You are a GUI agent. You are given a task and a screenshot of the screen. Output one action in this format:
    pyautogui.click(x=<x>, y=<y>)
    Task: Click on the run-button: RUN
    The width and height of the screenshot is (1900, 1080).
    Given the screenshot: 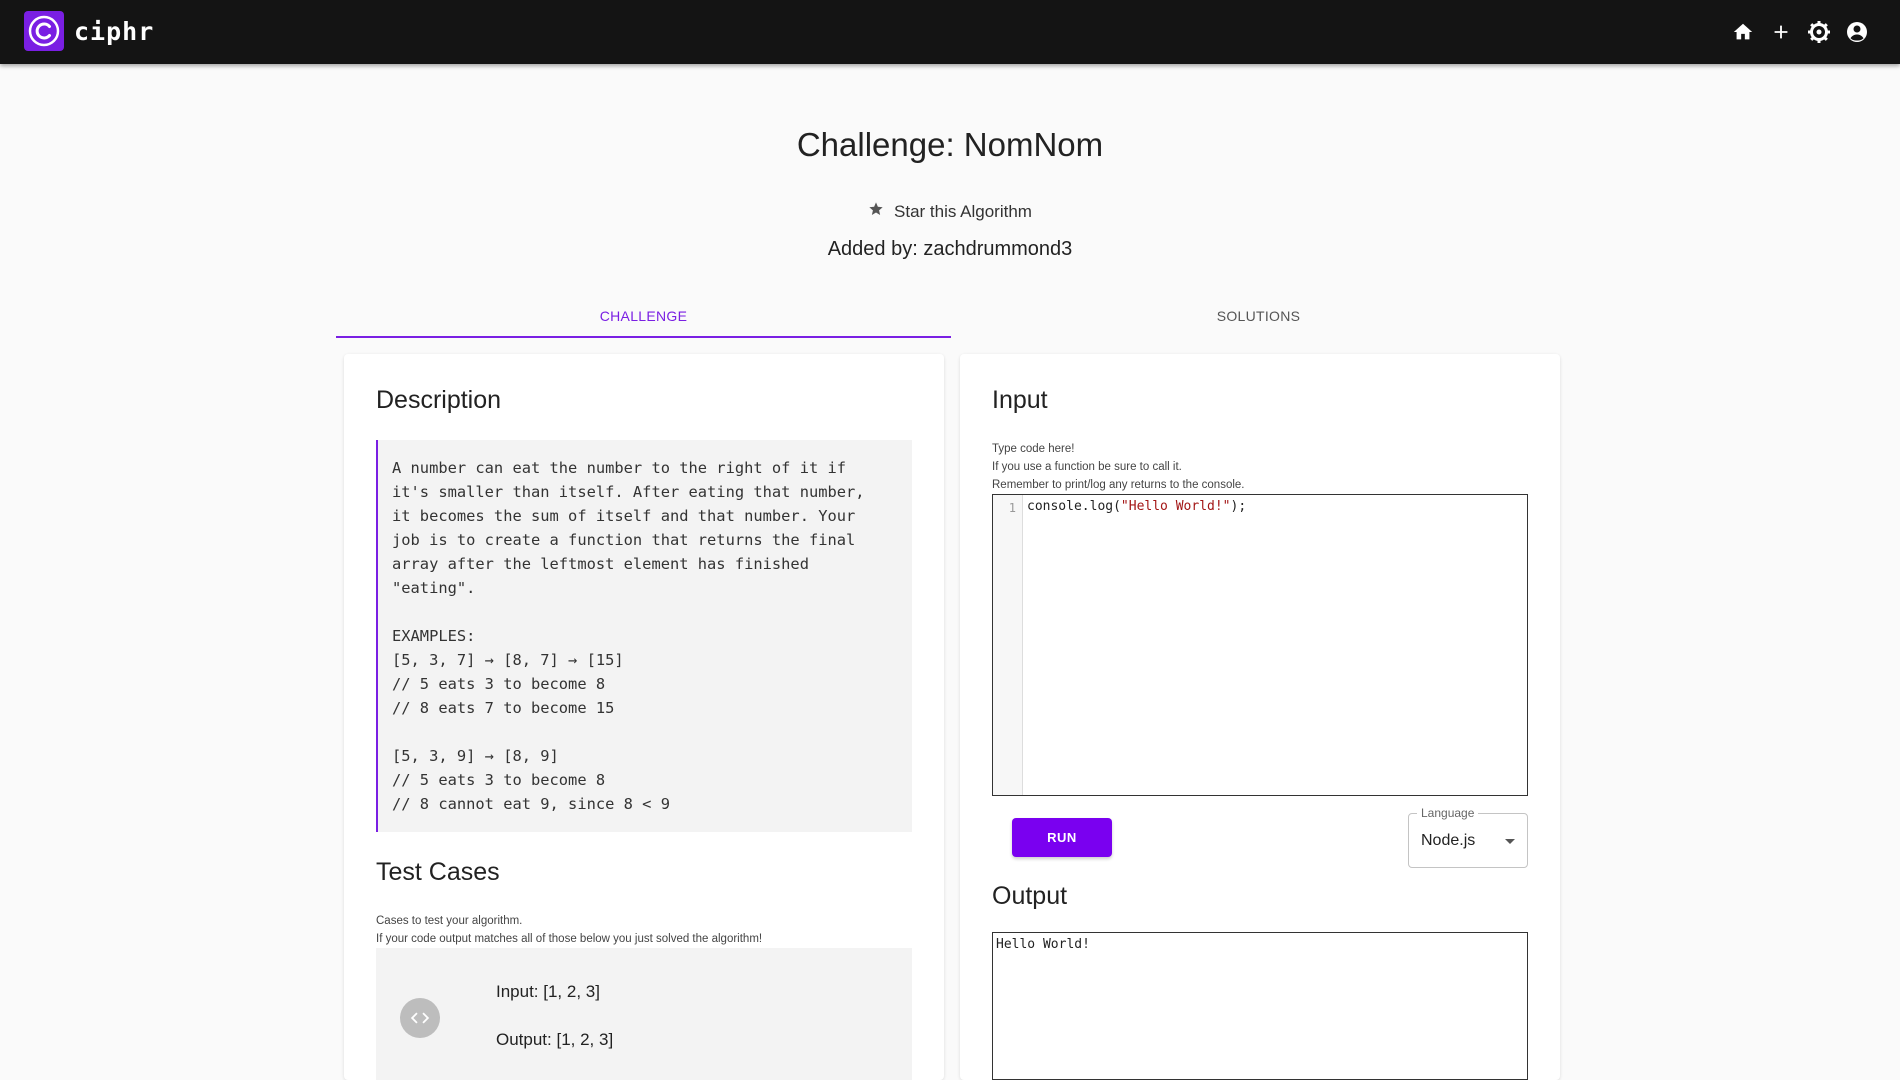 What is the action you would take?
    pyautogui.click(x=1062, y=837)
    